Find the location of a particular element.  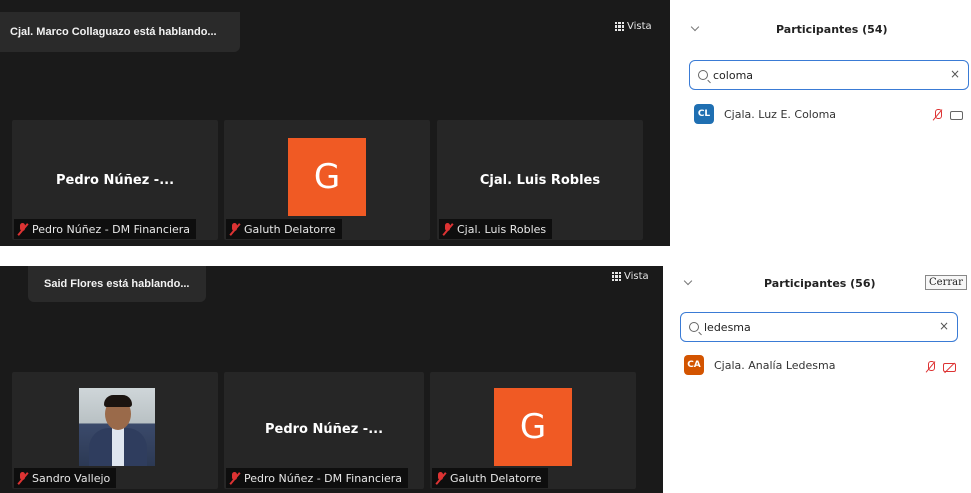

participant-name: Cjala. Luz E. Coloma is located at coordinates (780, 114).